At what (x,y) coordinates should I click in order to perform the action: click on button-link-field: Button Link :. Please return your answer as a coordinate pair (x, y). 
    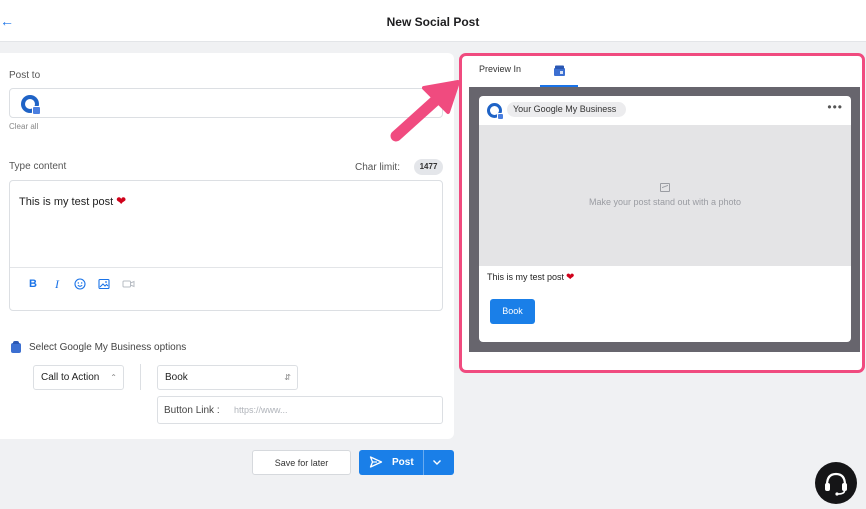
    Looking at the image, I should click on (300, 410).